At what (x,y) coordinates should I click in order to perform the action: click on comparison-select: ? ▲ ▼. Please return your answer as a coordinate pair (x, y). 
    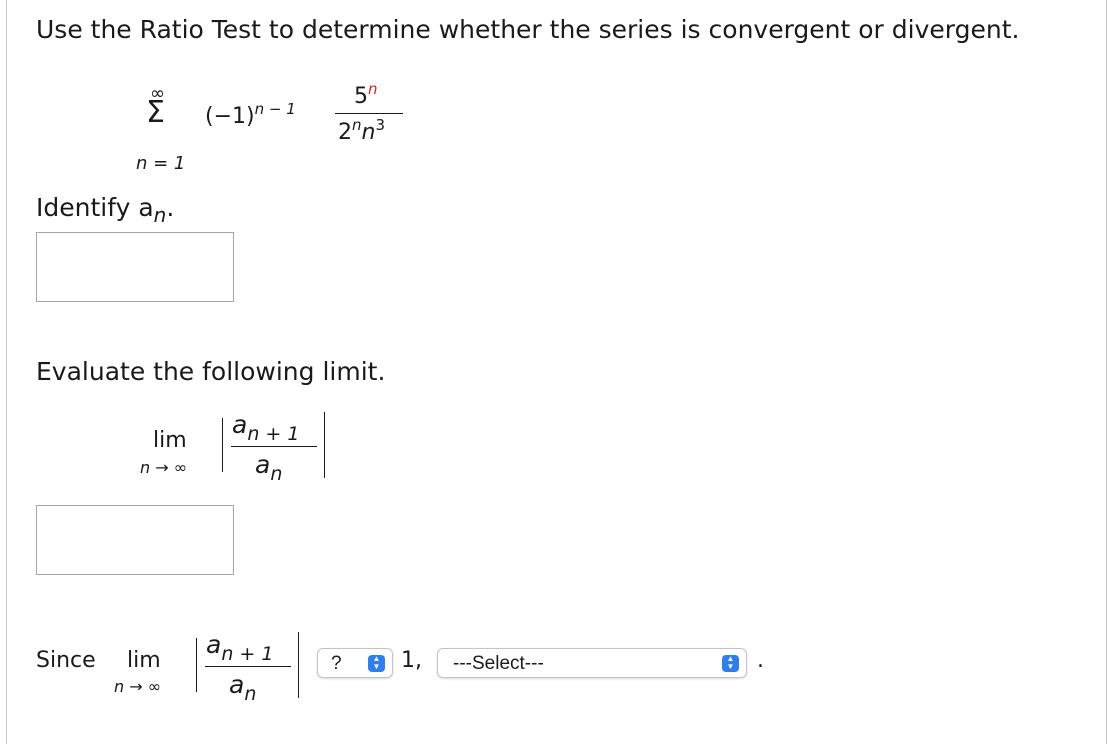
    Looking at the image, I should click on (355, 663).